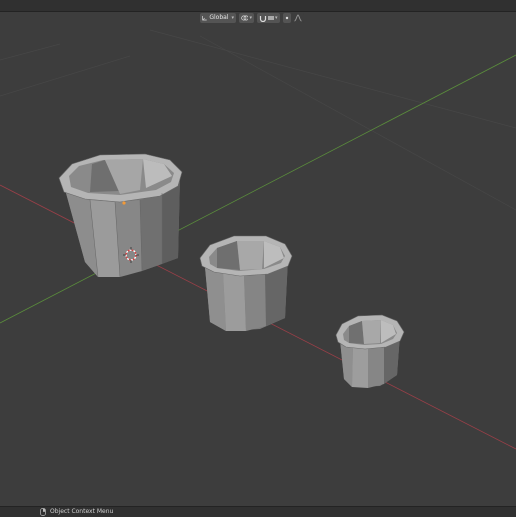 The height and width of the screenshot is (517, 516). I want to click on snap-toggle: ▾, so click(268, 18).